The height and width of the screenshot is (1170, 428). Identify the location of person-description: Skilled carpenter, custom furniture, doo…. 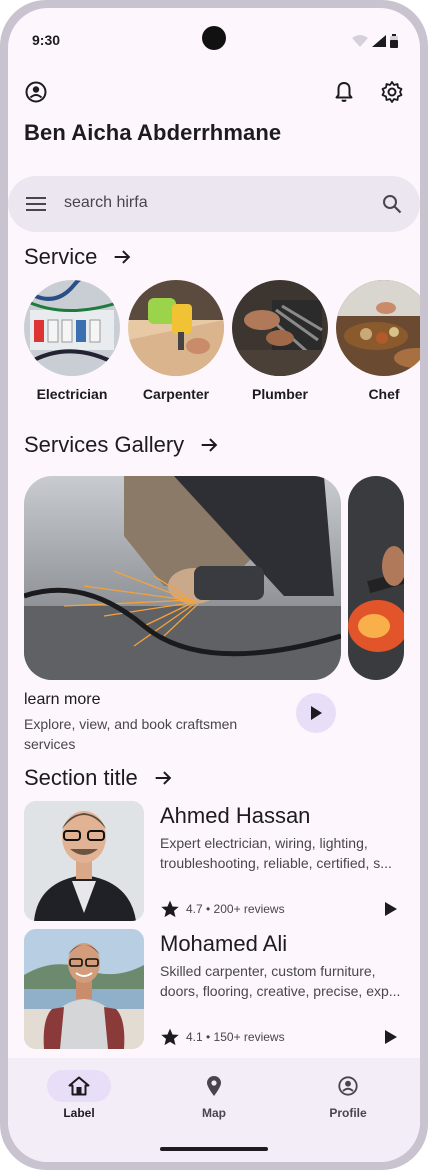
(283, 981).